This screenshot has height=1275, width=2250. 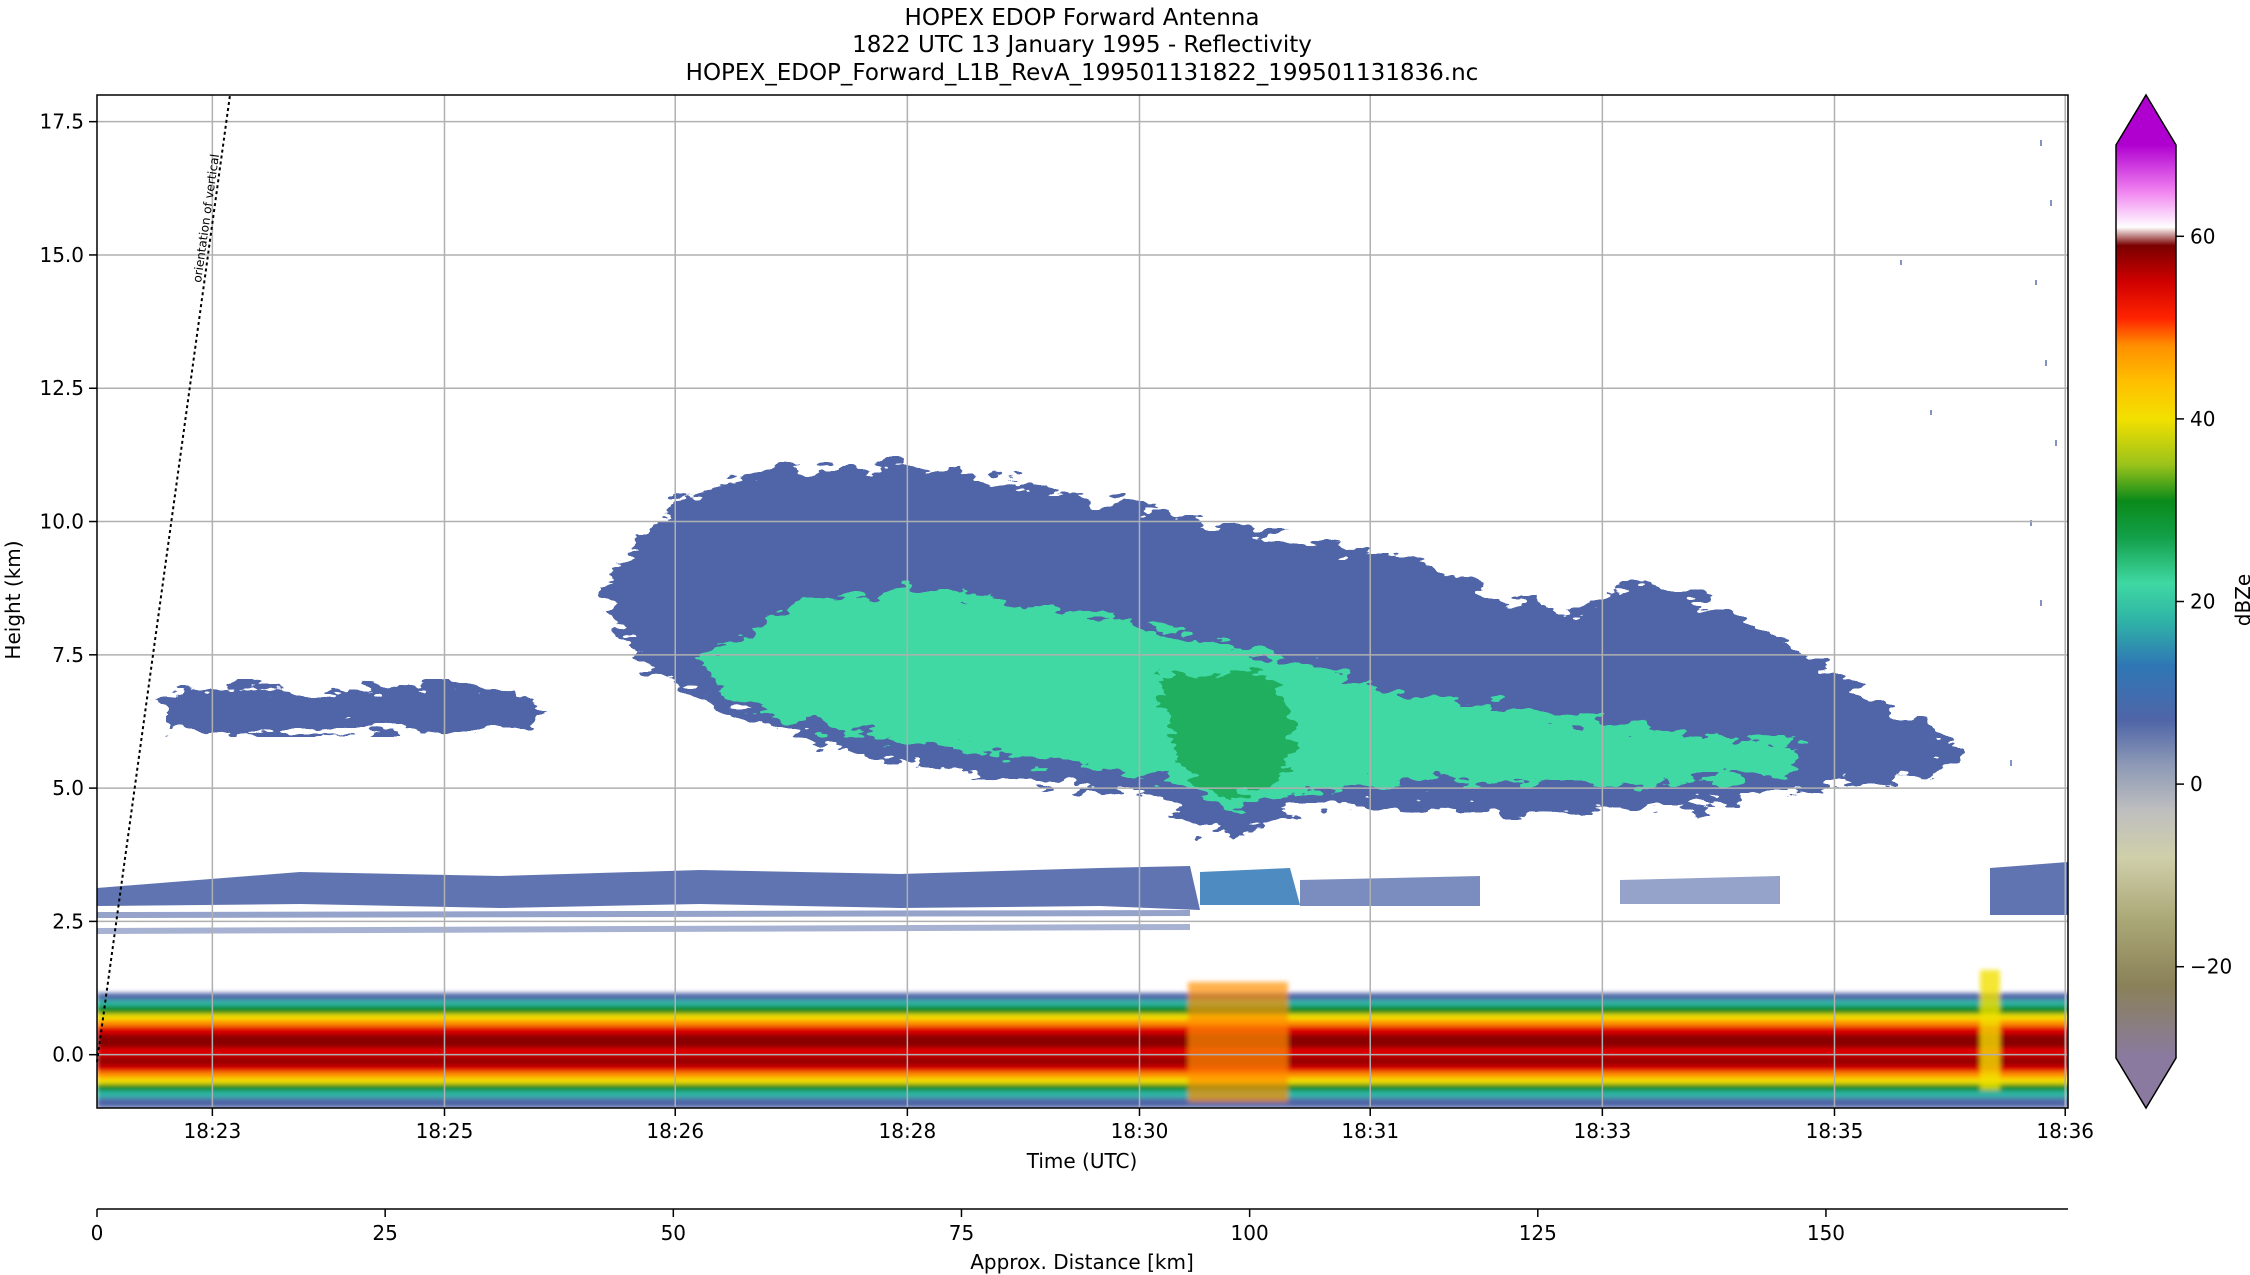 What do you see at coordinates (68, 655) in the screenshot?
I see `y-tick-label: 7.5` at bounding box center [68, 655].